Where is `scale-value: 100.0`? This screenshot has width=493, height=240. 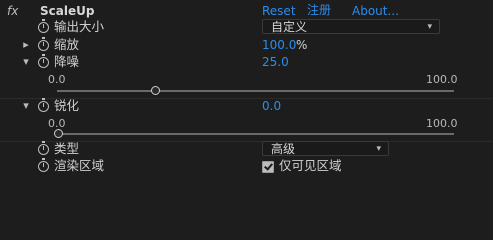 scale-value: 100.0 is located at coordinates (279, 45).